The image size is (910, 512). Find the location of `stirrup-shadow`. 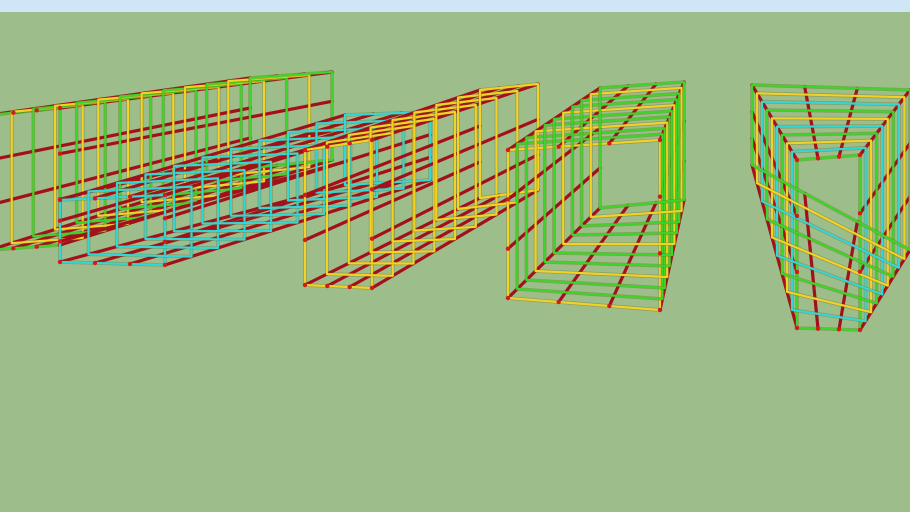

stirrup-shadow is located at coordinates (31, 179).